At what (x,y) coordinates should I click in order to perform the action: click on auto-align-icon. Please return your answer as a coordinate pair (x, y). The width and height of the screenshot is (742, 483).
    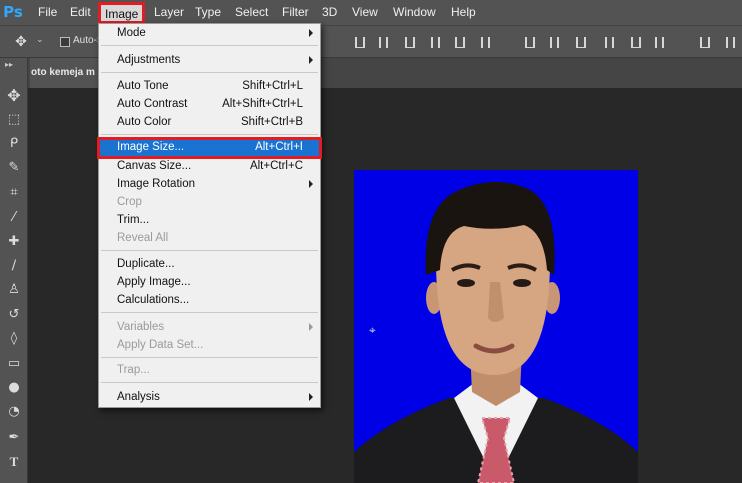
    Looking at the image, I should click on (705, 42).